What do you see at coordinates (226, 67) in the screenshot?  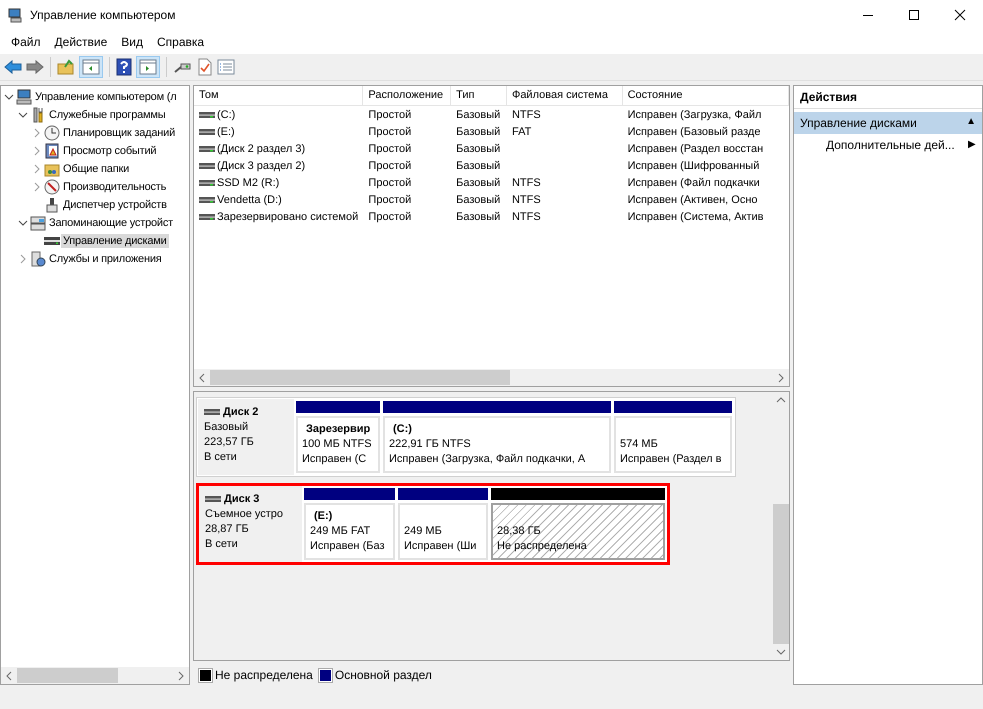 I see `list-icon` at bounding box center [226, 67].